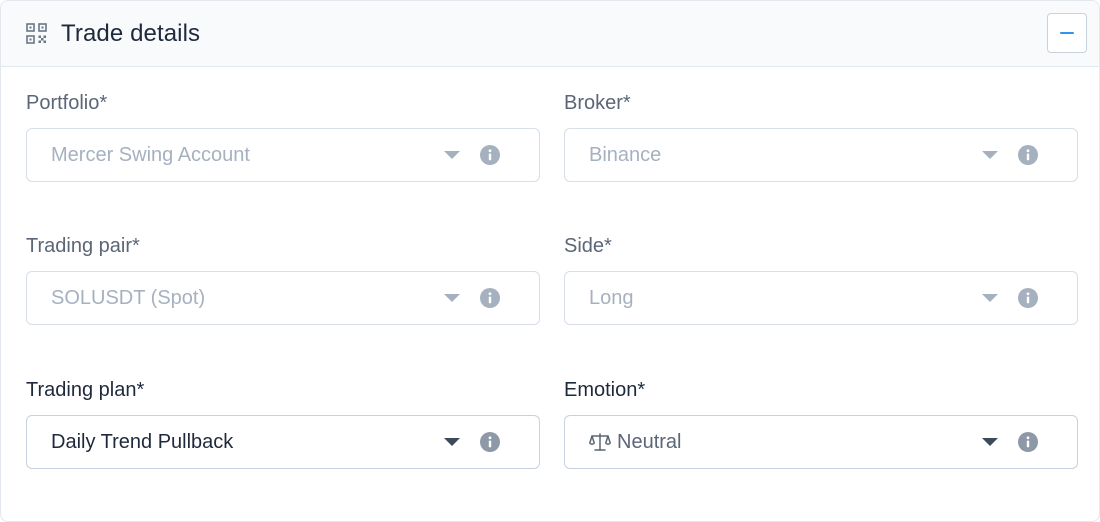  Describe the element at coordinates (588, 246) in the screenshot. I see `side-label: Side*` at that location.